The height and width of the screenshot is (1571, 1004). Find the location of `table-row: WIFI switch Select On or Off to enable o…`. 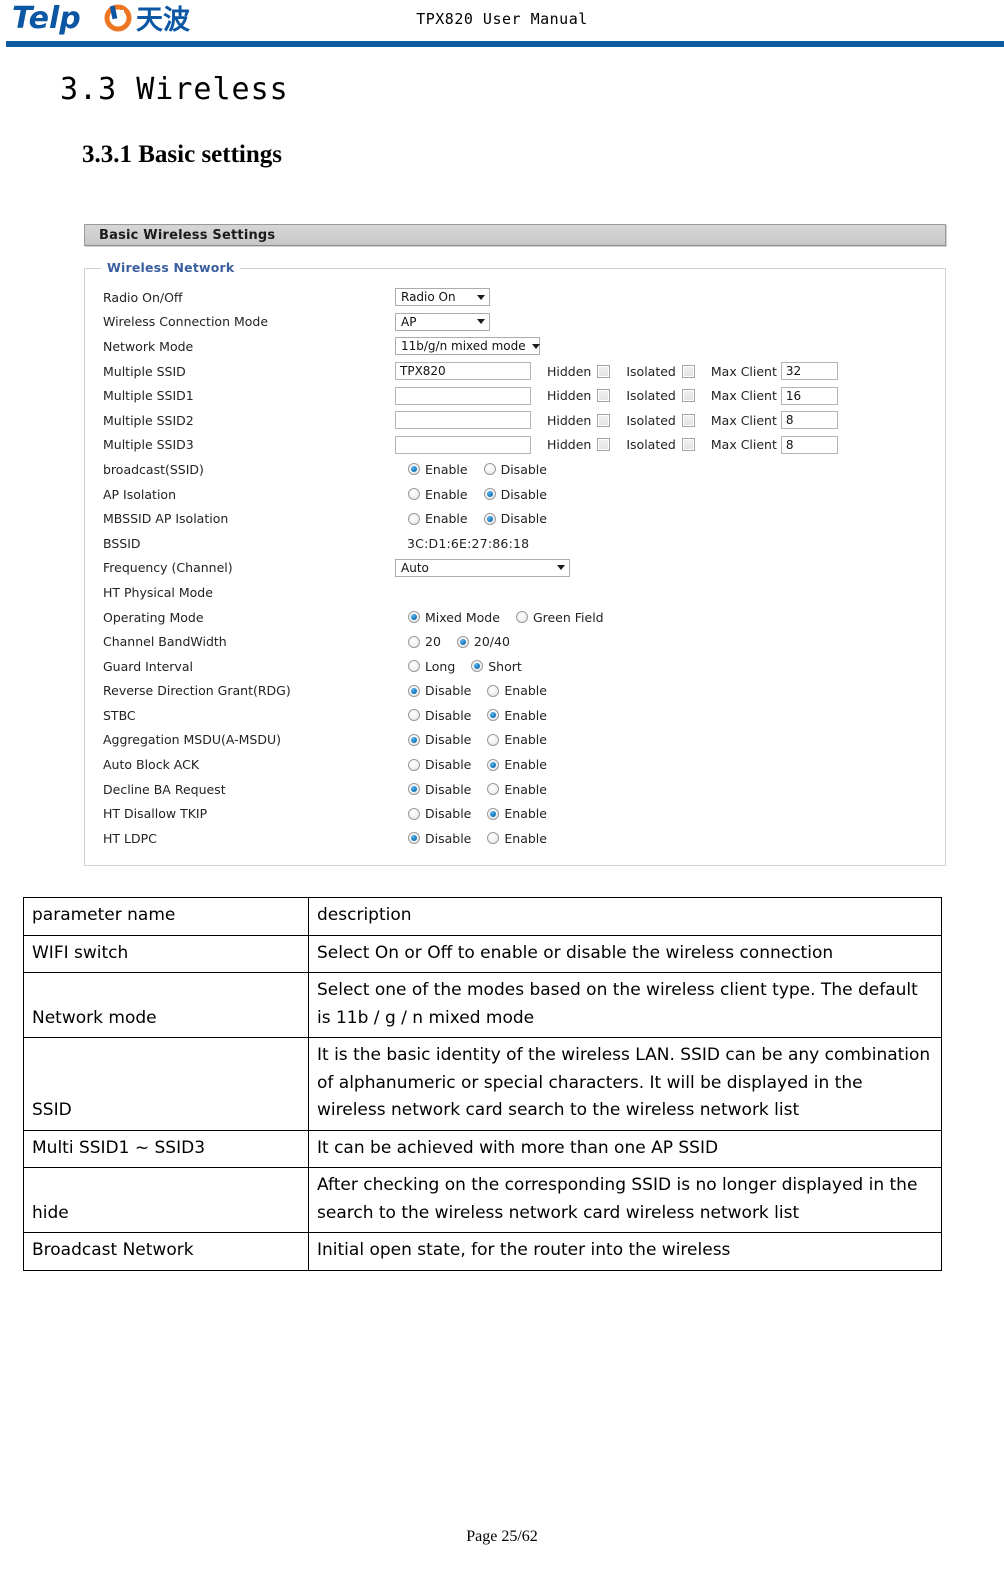

table-row: WIFI switch Select On or Off to enable o… is located at coordinates (482, 954).